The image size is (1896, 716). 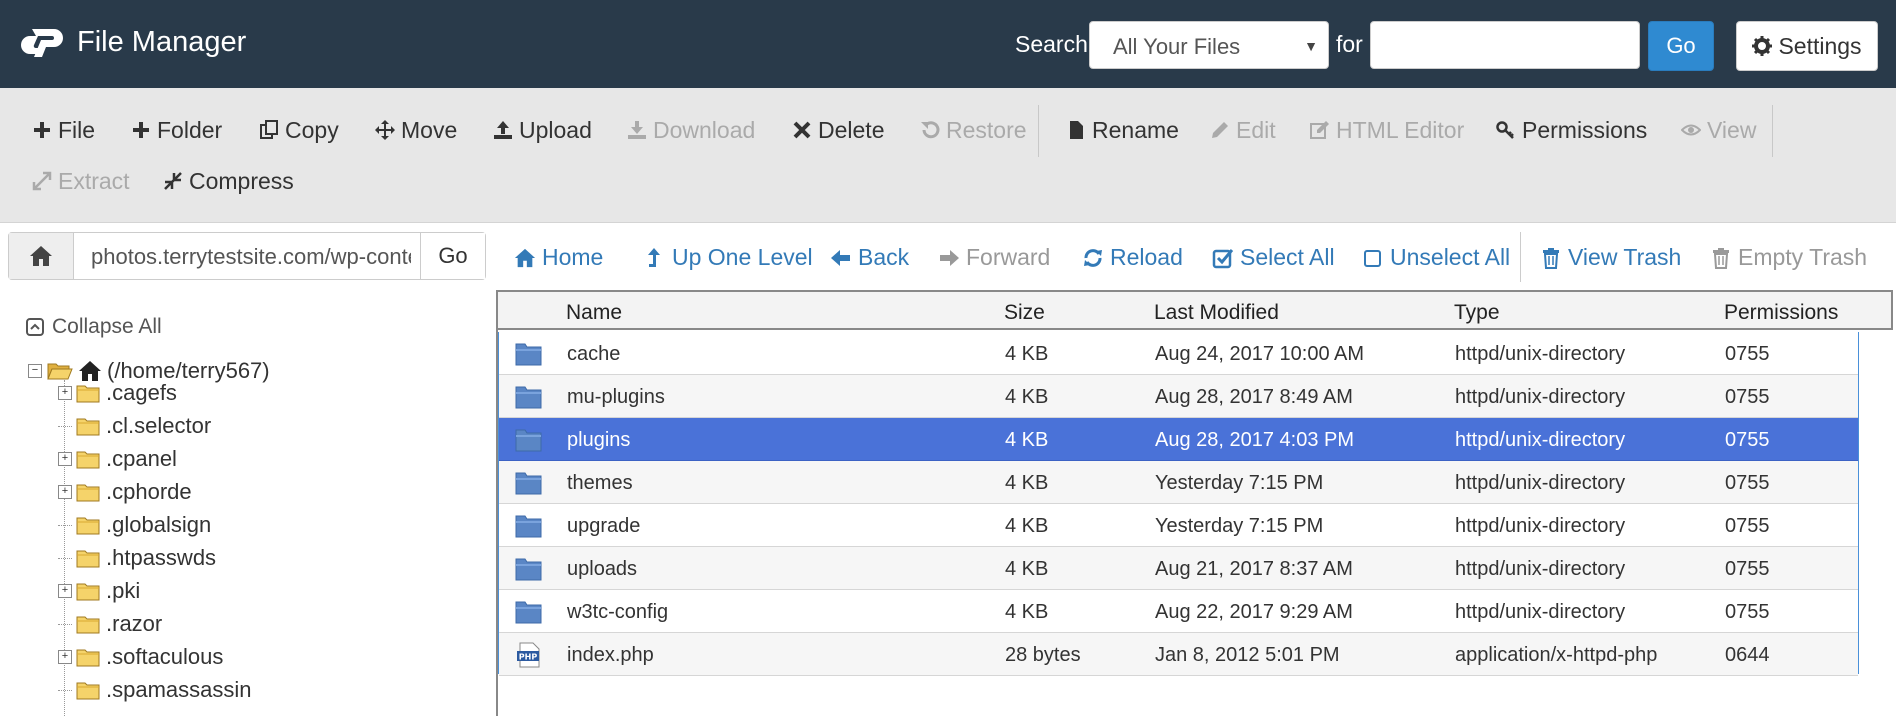 I want to click on tree-item: + .pki, so click(x=99, y=591).